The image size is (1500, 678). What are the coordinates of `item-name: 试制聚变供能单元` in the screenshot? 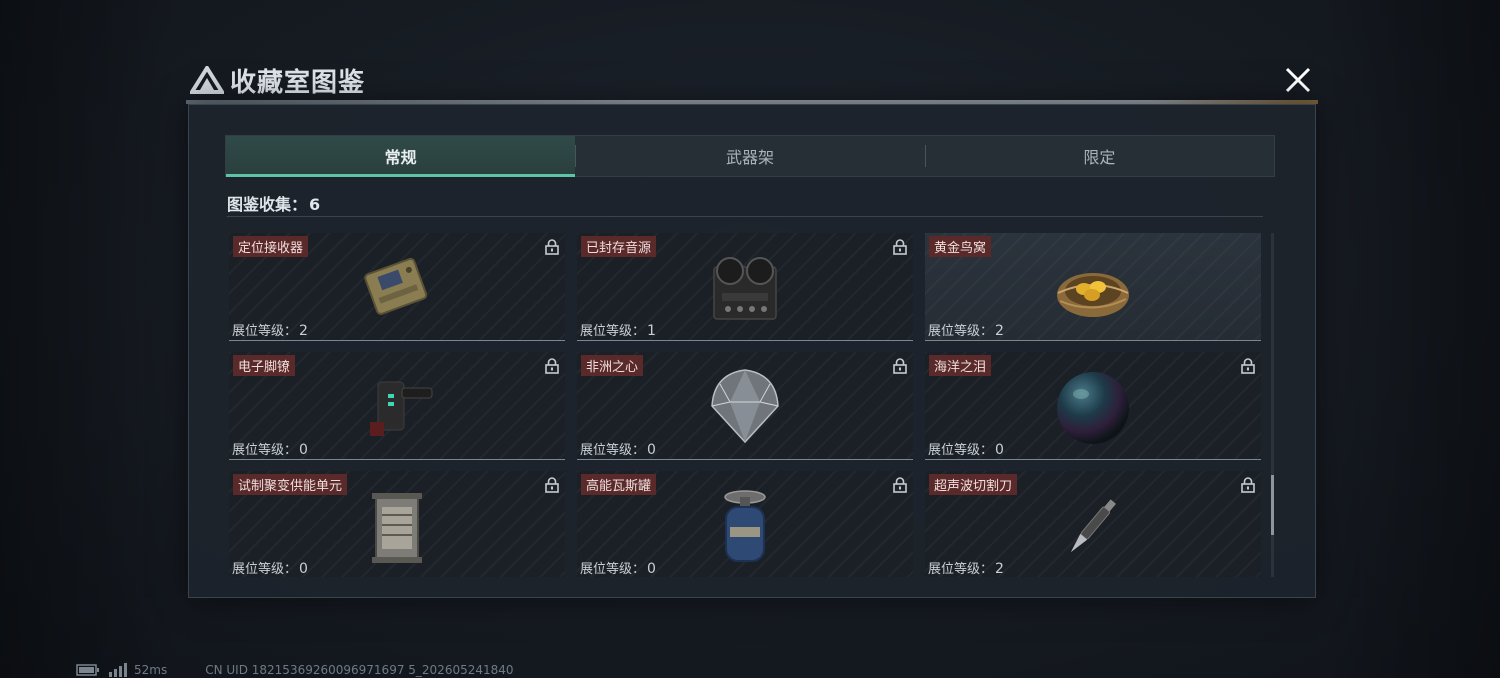 It's located at (290, 484).